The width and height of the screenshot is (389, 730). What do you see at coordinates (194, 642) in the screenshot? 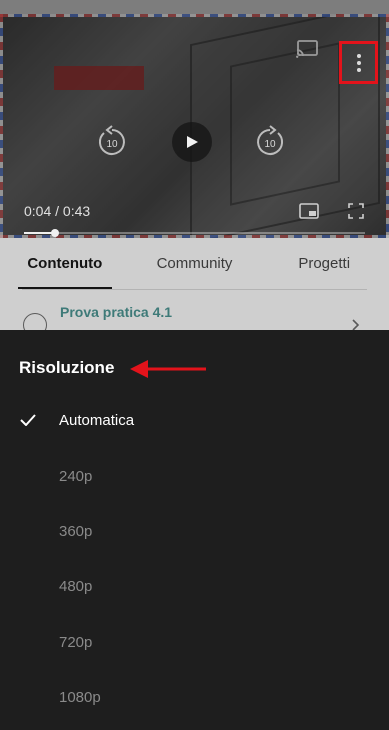
I see `resolution-option-720p: 720p` at bounding box center [194, 642].